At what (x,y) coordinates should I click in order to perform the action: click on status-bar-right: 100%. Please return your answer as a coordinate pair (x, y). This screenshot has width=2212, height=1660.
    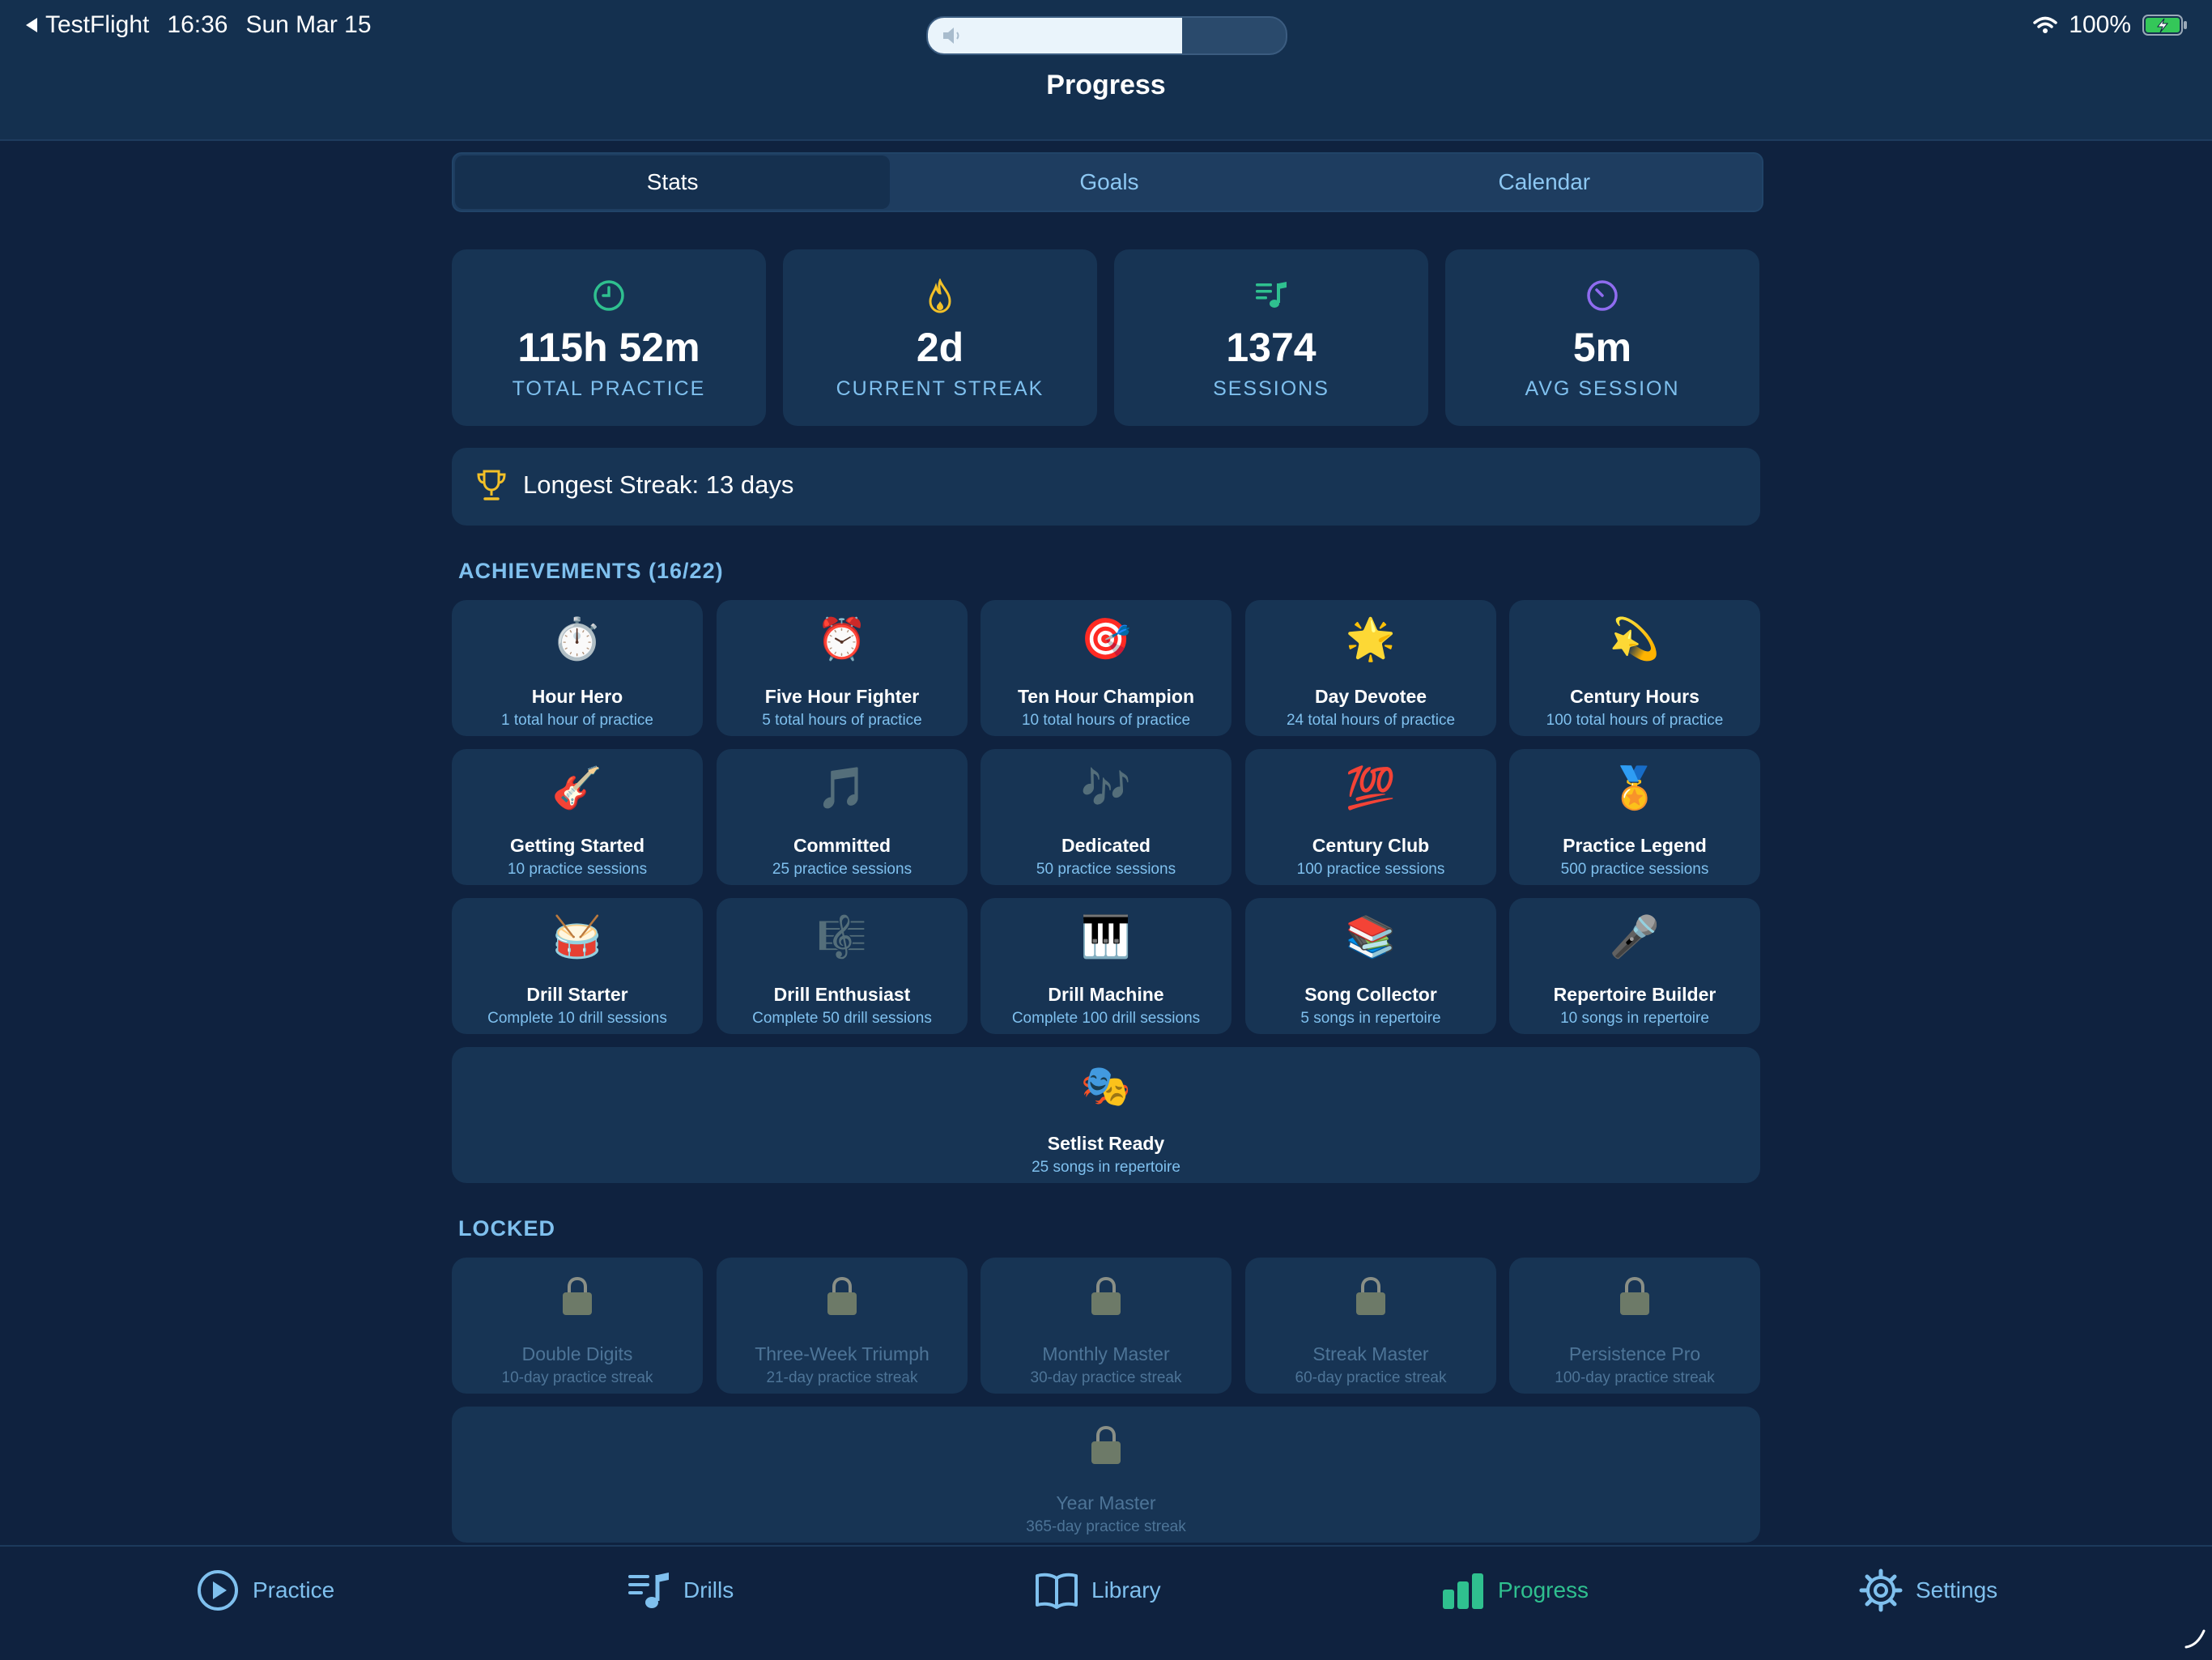
    Looking at the image, I should click on (2111, 25).